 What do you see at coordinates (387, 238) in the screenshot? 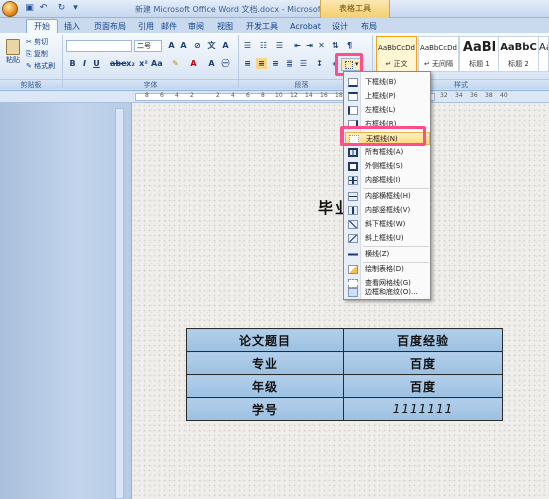
I see `menu-item-diagonal-up-border: 斜上框线(U)` at bounding box center [387, 238].